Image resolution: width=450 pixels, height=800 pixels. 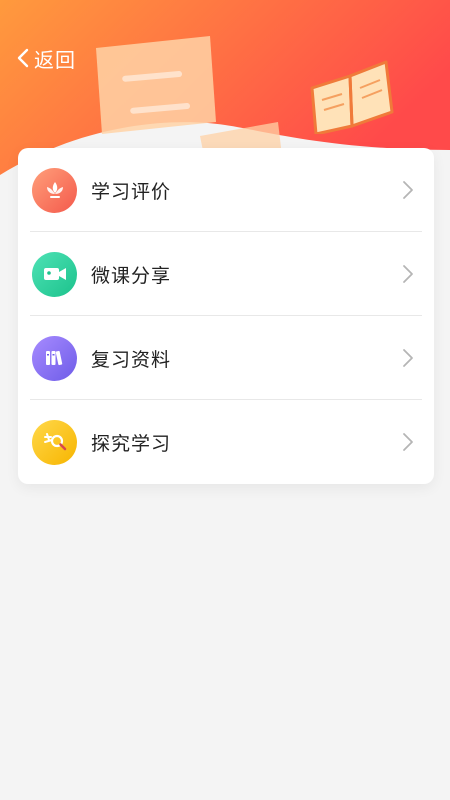 I want to click on chevron-left-icon, so click(x=23, y=58).